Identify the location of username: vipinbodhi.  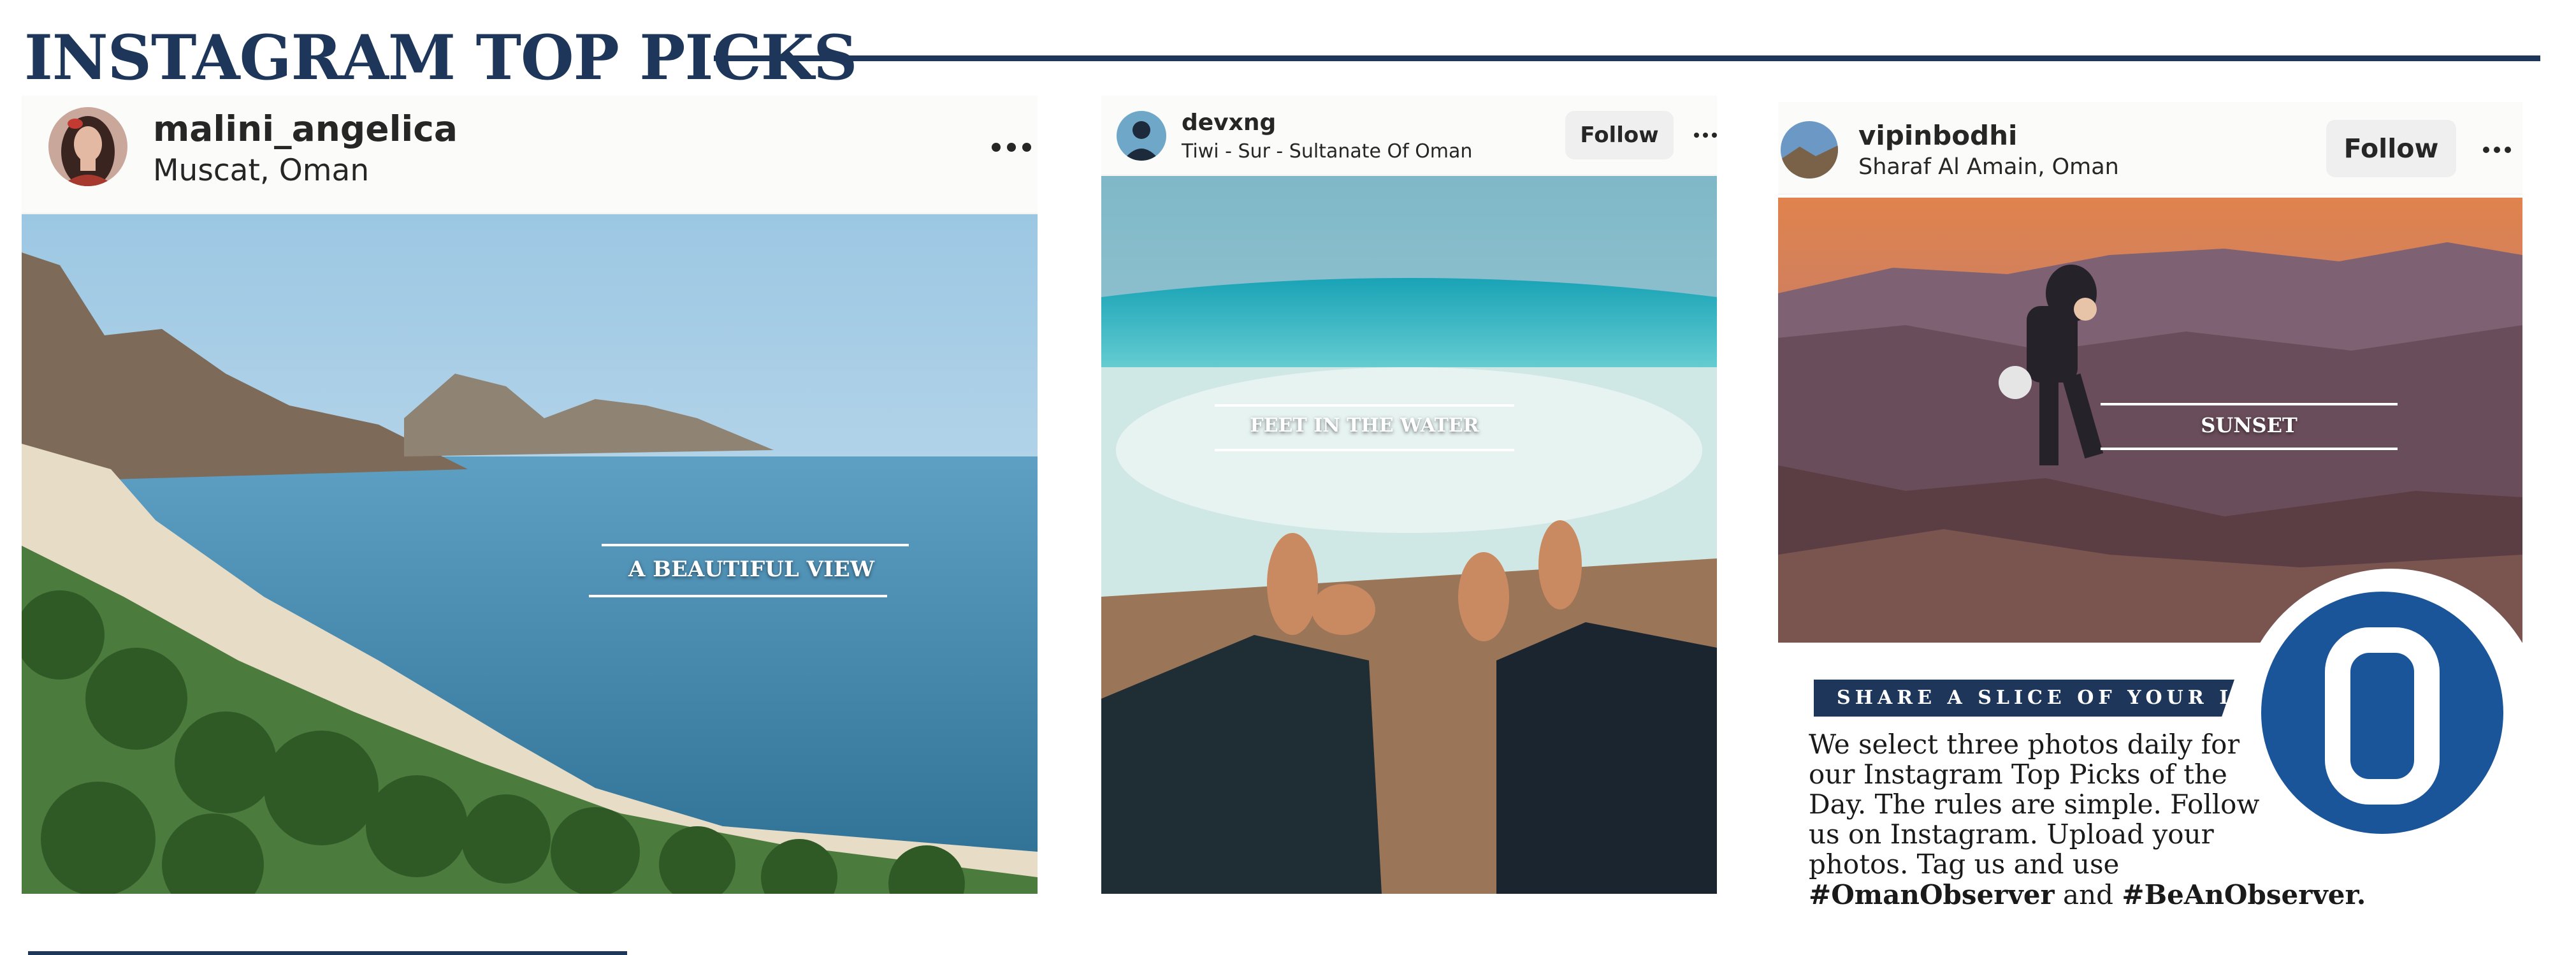
(1937, 135).